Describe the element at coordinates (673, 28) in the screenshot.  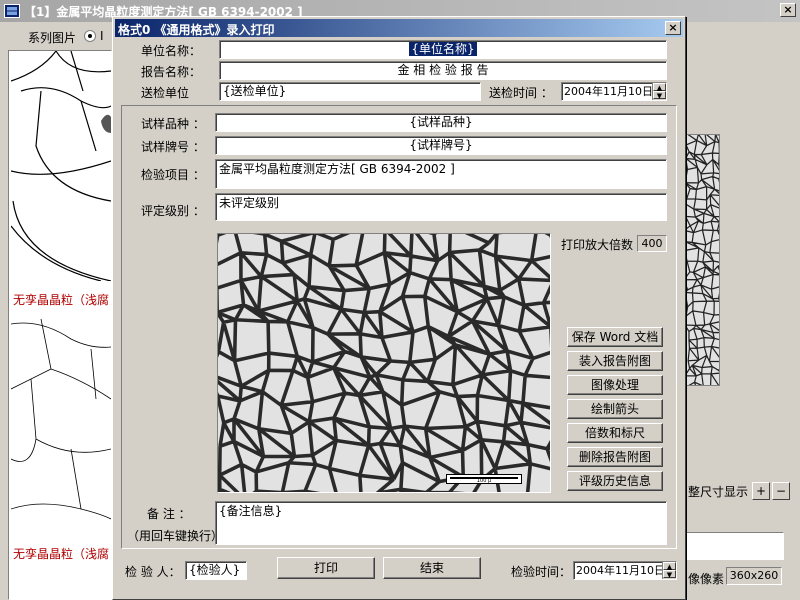
I see `dialog-close-button: ×` at that location.